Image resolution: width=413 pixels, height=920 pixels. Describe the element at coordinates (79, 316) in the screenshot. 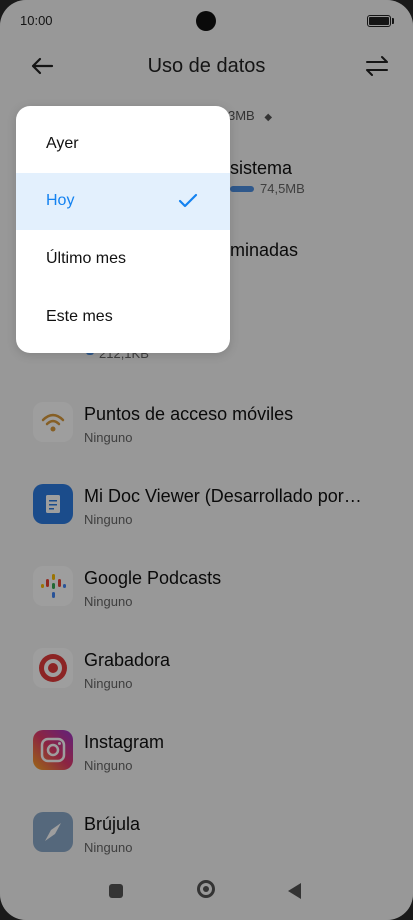

I see `menu-item-label: Este mes` at that location.